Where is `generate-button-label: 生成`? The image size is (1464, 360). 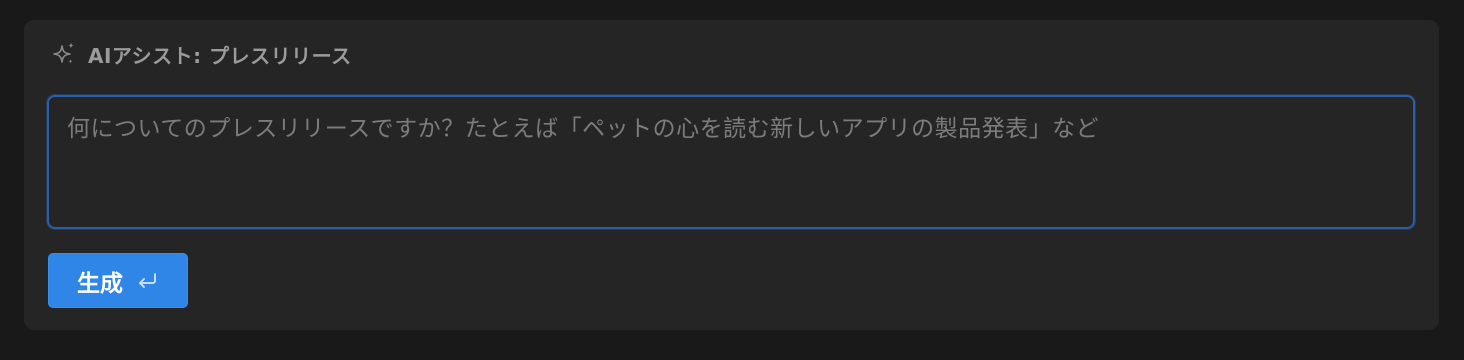 generate-button-label: 生成 is located at coordinates (100, 283).